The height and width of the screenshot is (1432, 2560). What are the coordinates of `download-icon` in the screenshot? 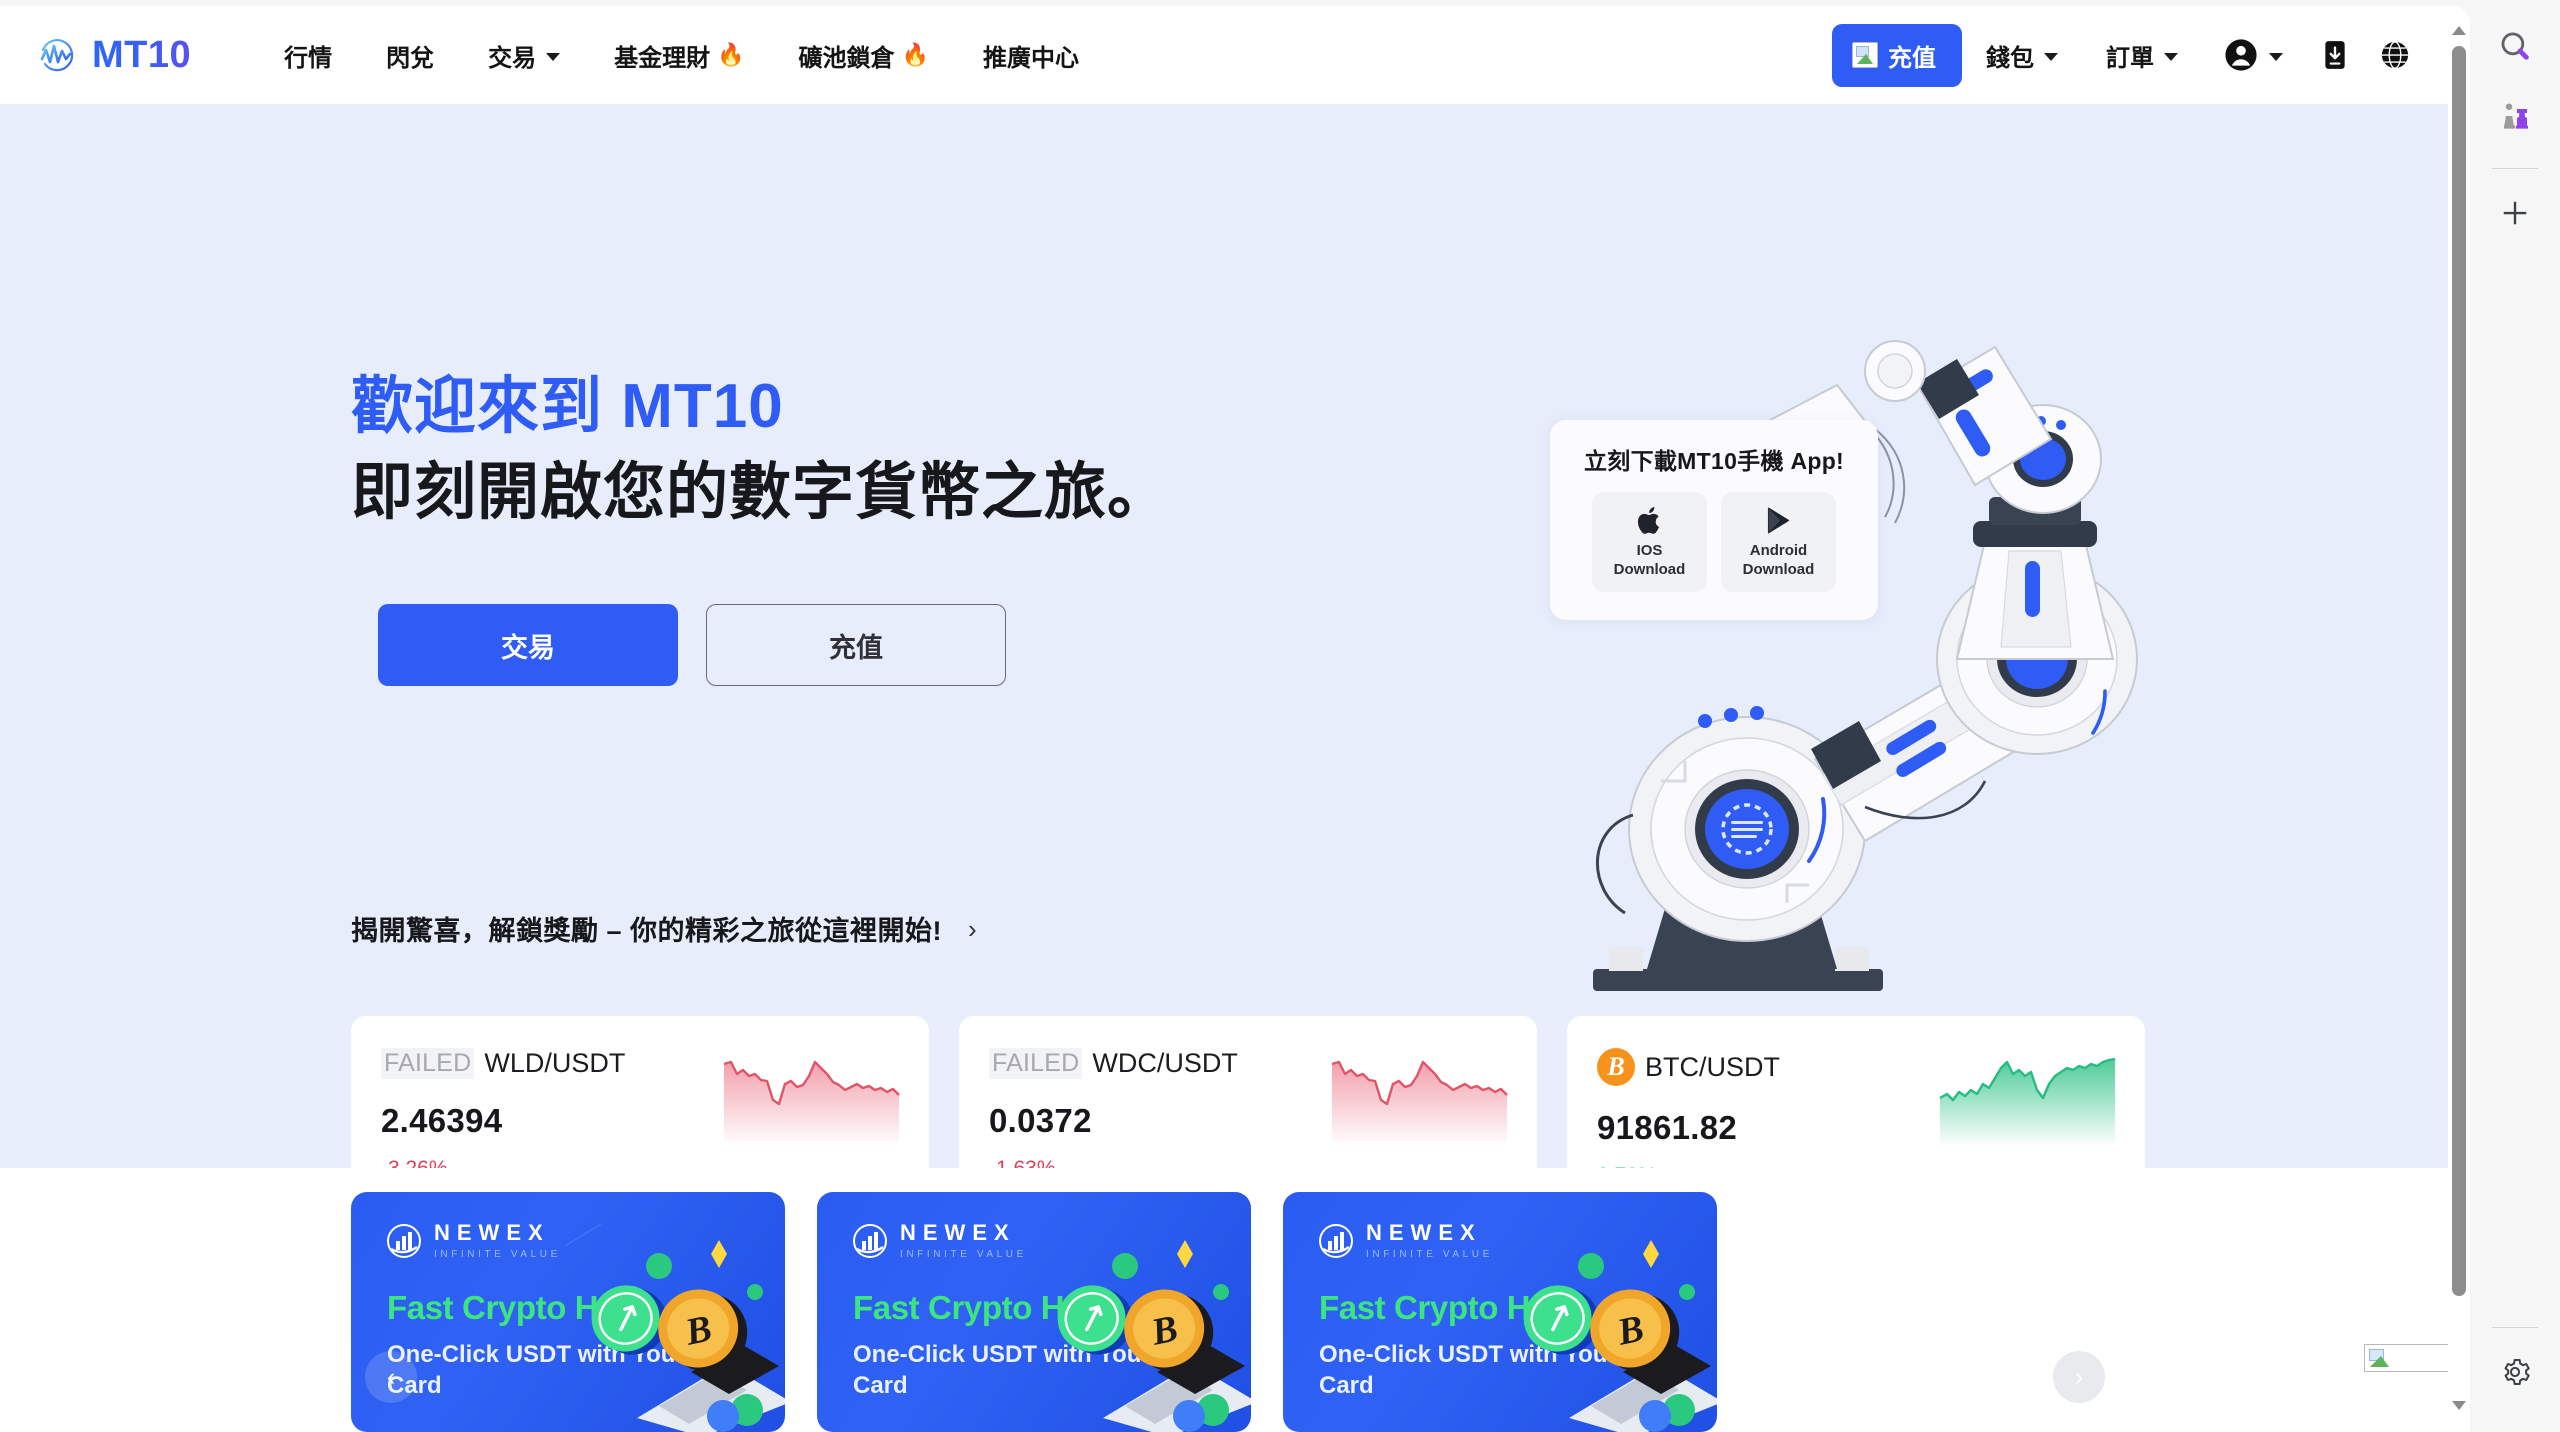 It's located at (2335, 55).